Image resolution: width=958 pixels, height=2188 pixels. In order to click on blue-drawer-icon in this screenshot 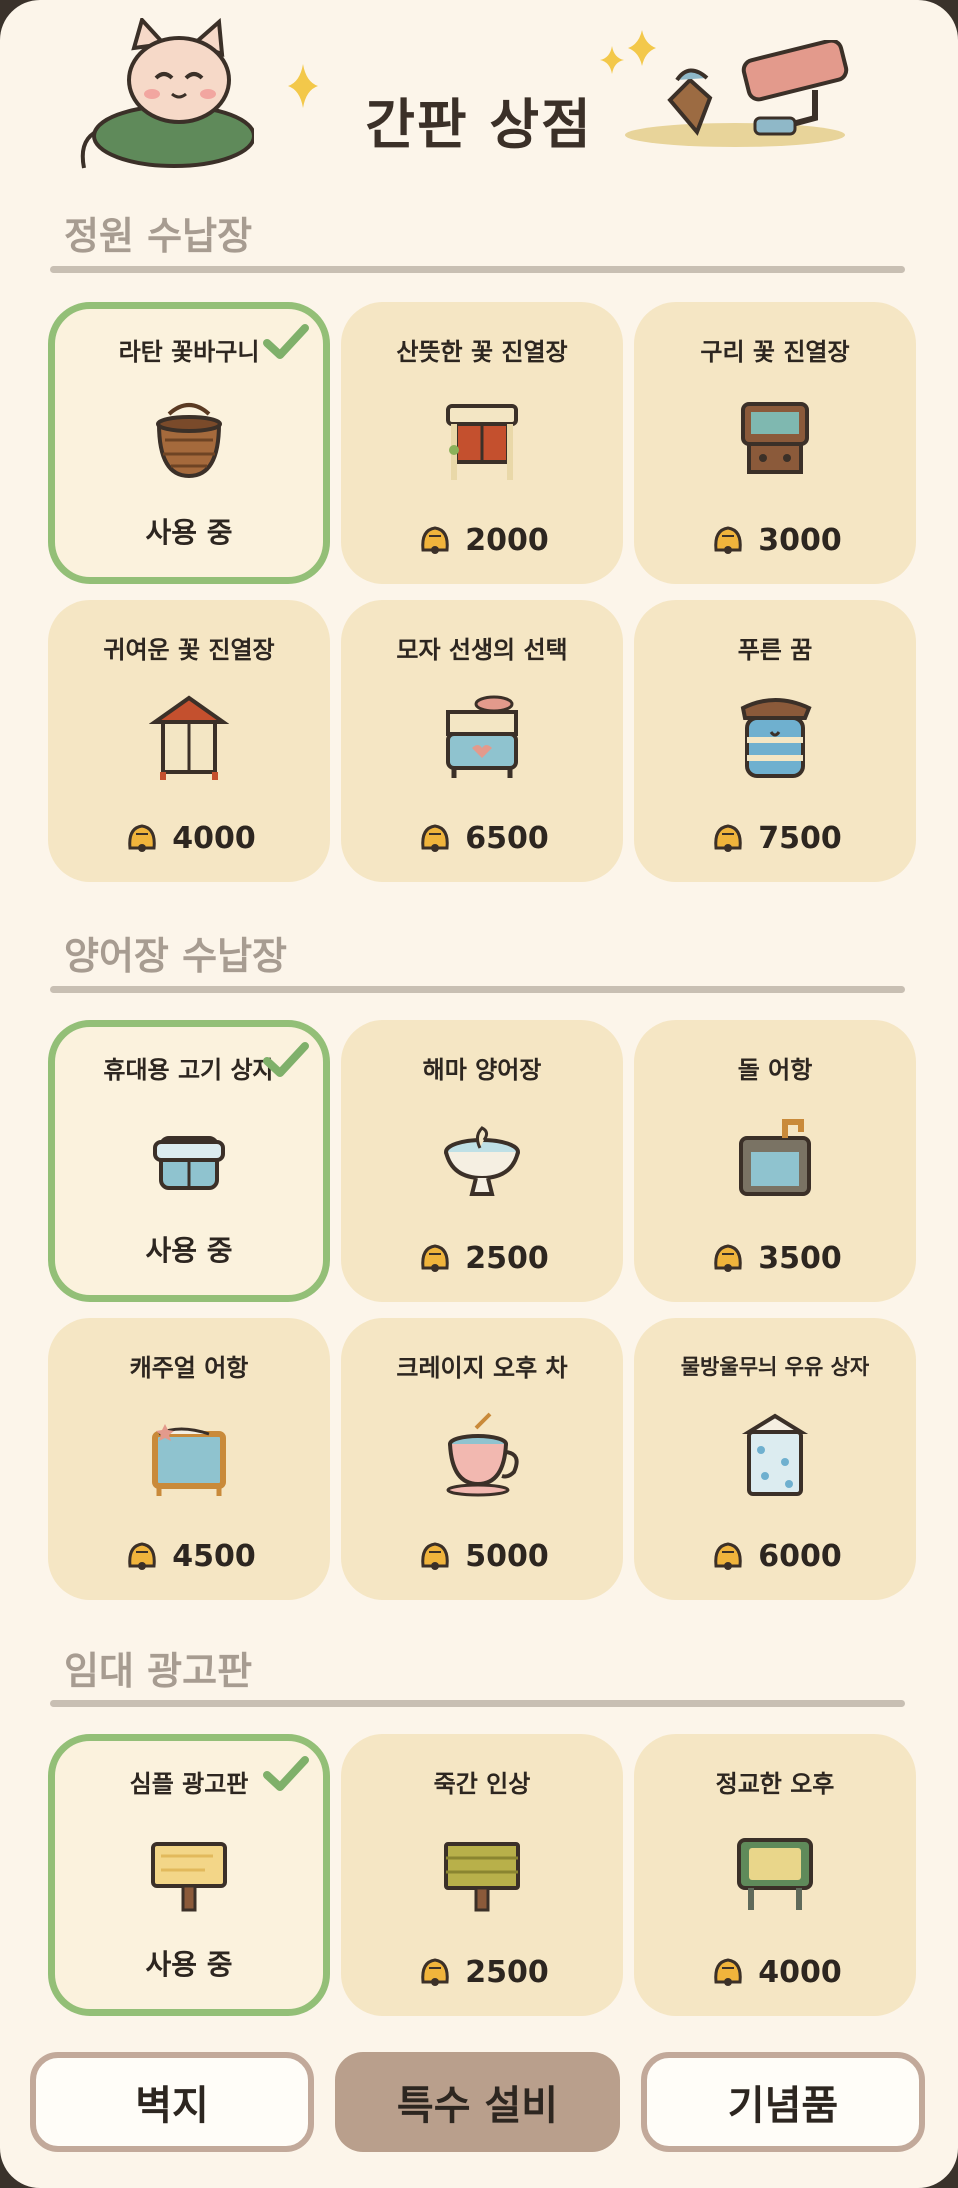, I will do `click(776, 738)`.